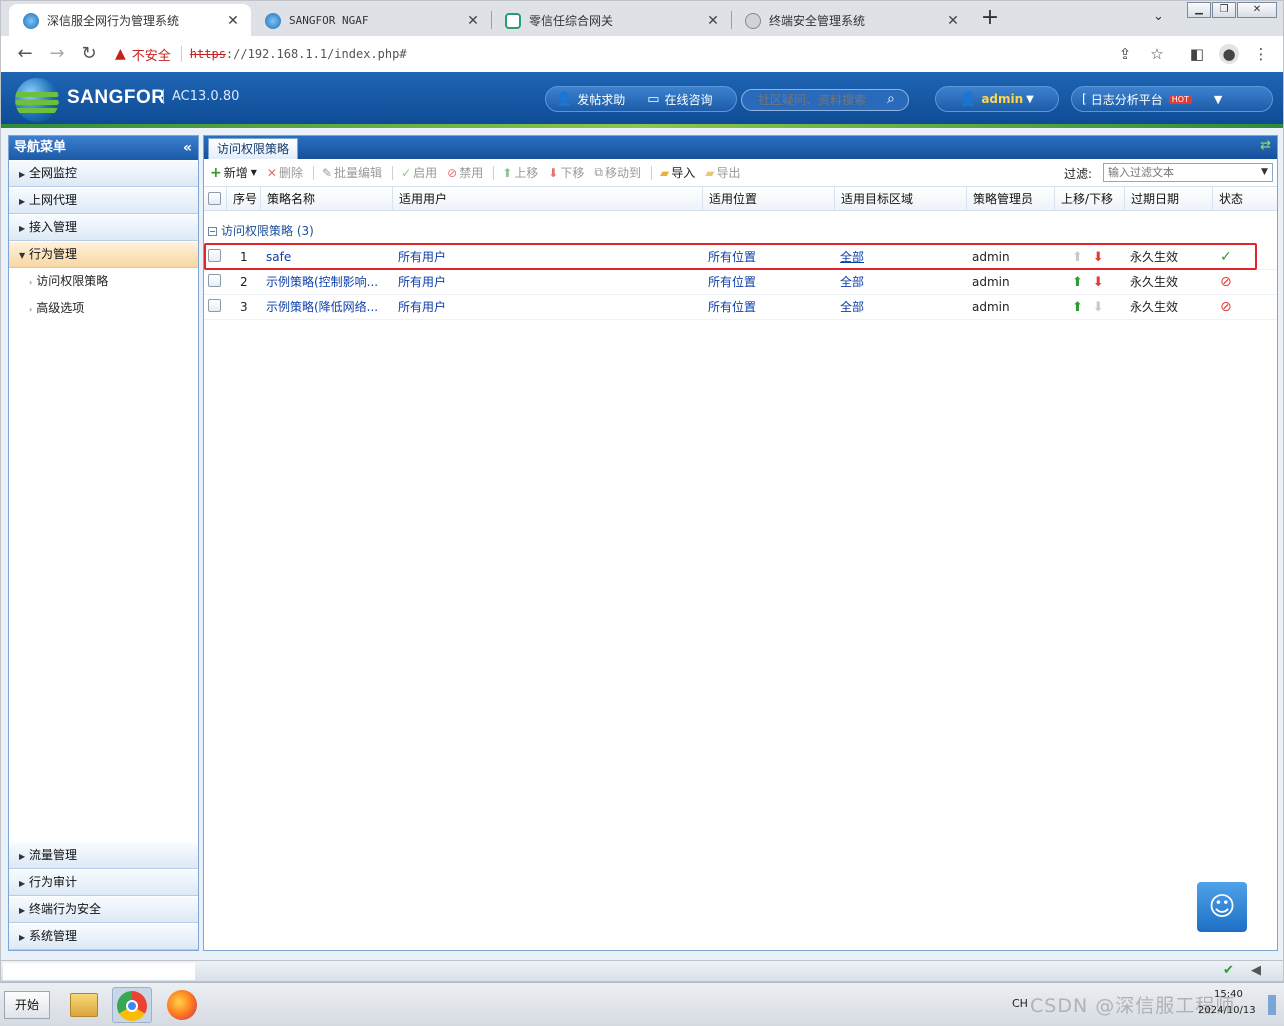 The width and height of the screenshot is (1284, 1026). I want to click on clock-time: 15:40, so click(1228, 994).